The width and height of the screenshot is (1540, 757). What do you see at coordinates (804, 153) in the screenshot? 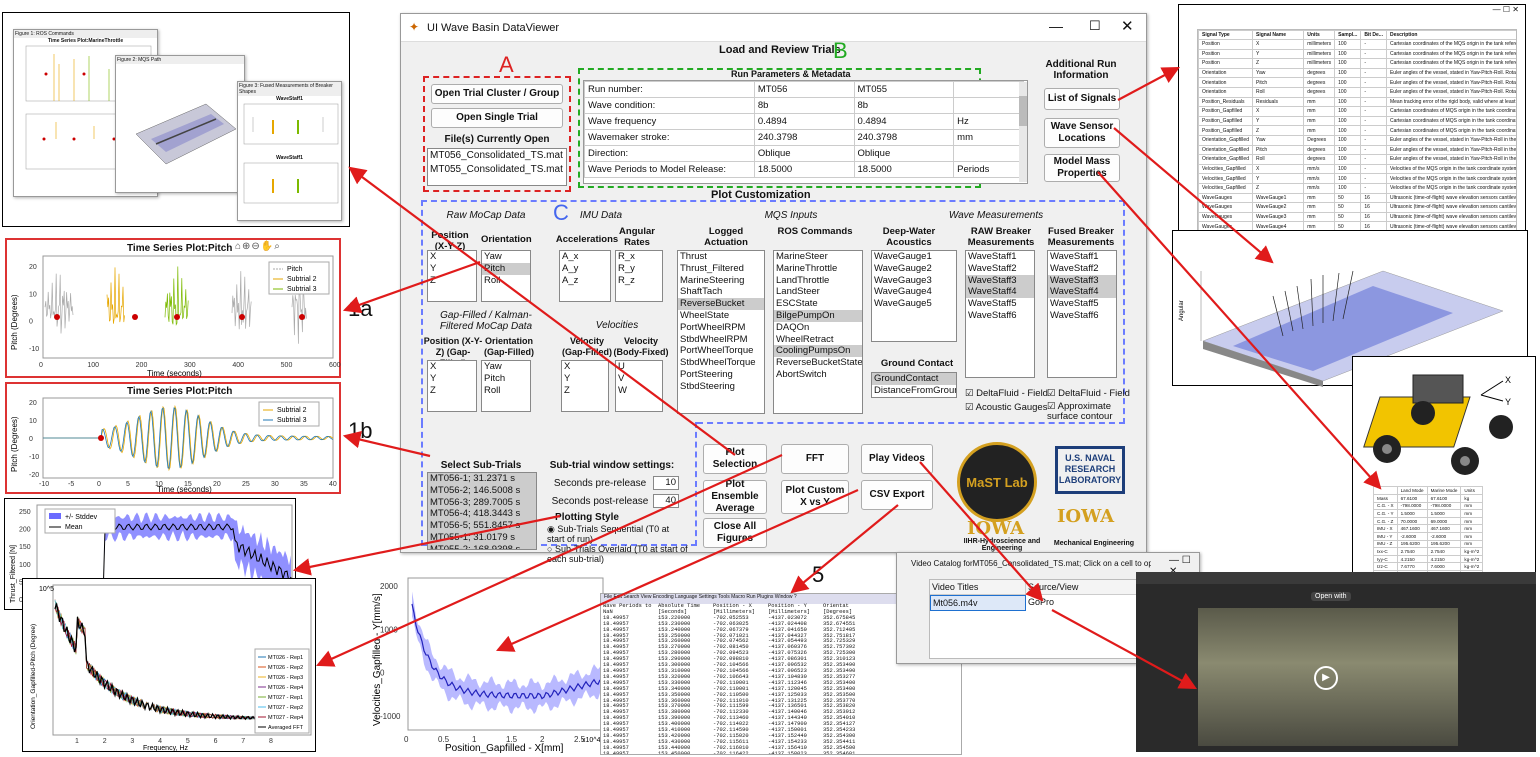
I see `table-row: Direction: Oblique Oblique` at bounding box center [804, 153].